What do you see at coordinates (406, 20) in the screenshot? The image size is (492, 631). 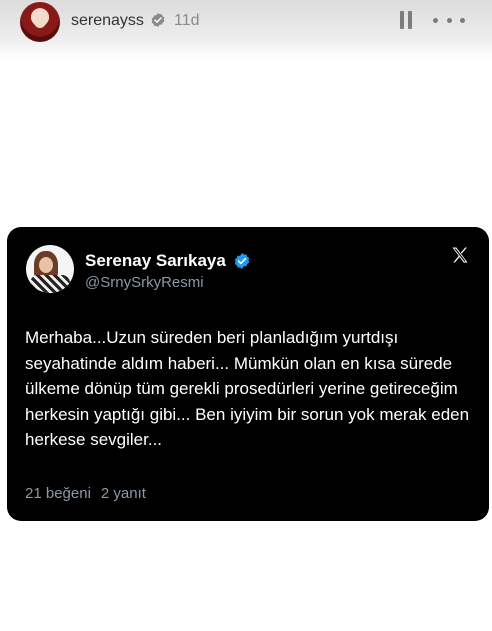 I see `pause-icon` at bounding box center [406, 20].